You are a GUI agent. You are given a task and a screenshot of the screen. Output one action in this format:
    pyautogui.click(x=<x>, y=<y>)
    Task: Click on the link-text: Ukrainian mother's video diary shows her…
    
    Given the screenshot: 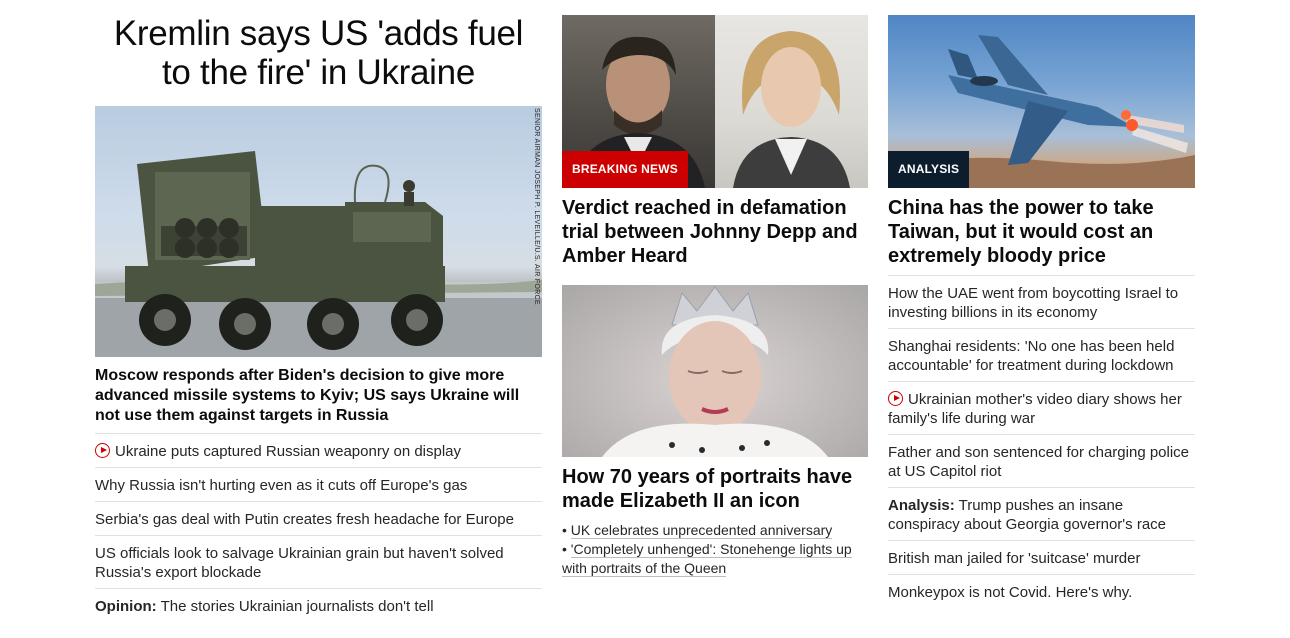 What is the action you would take?
    pyautogui.click(x=1035, y=409)
    